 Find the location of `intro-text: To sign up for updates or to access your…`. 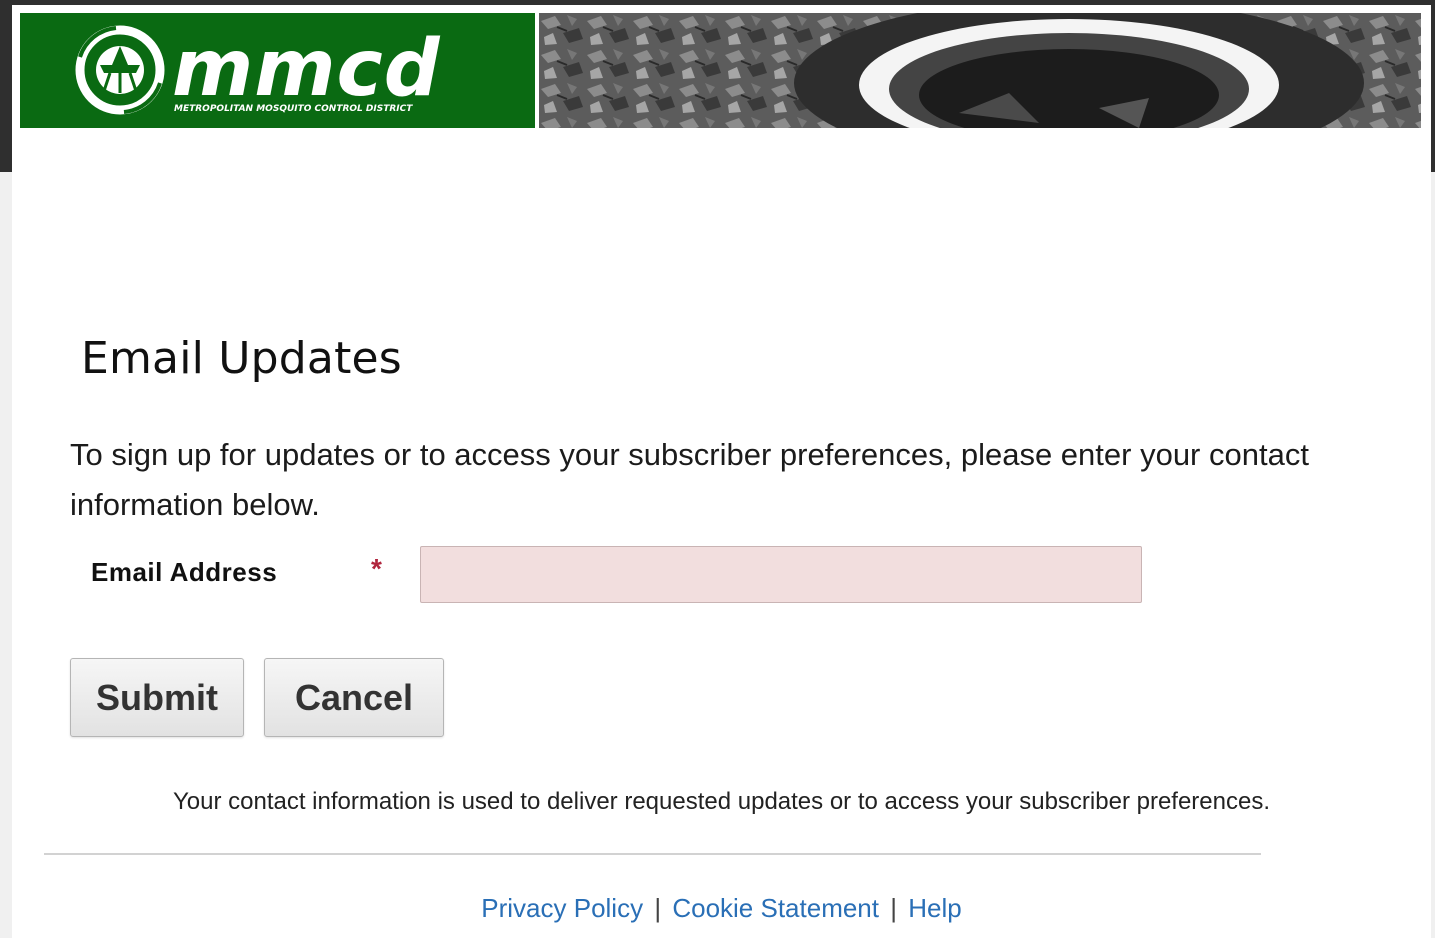

intro-text: To sign up for updates or to access your… is located at coordinates (689, 479).